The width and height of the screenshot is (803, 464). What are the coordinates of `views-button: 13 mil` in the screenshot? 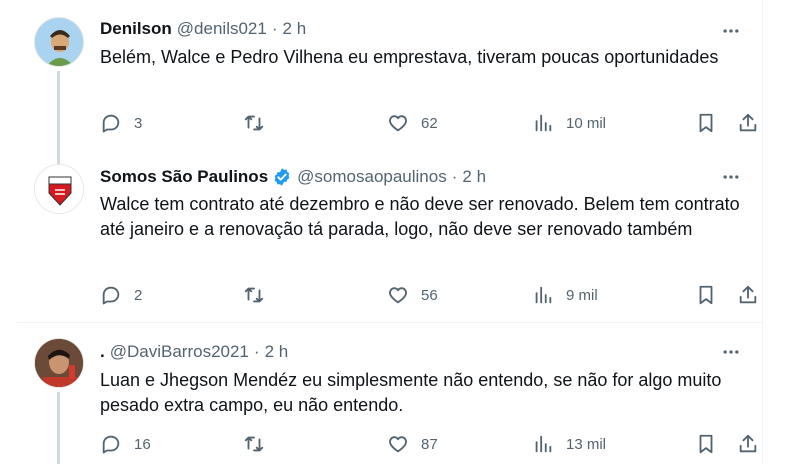 It's located at (569, 444).